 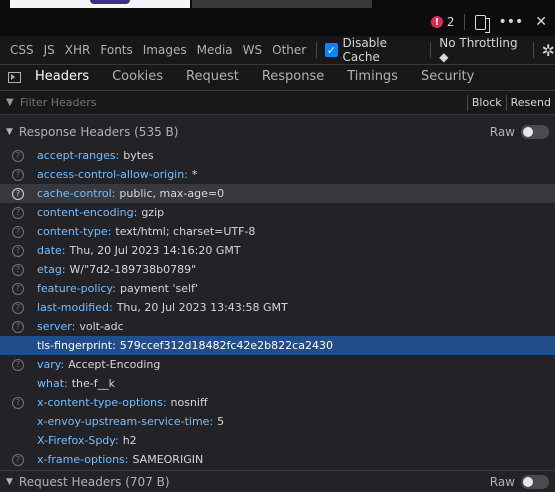 I want to click on page-preview-strip, so click(x=277, y=4).